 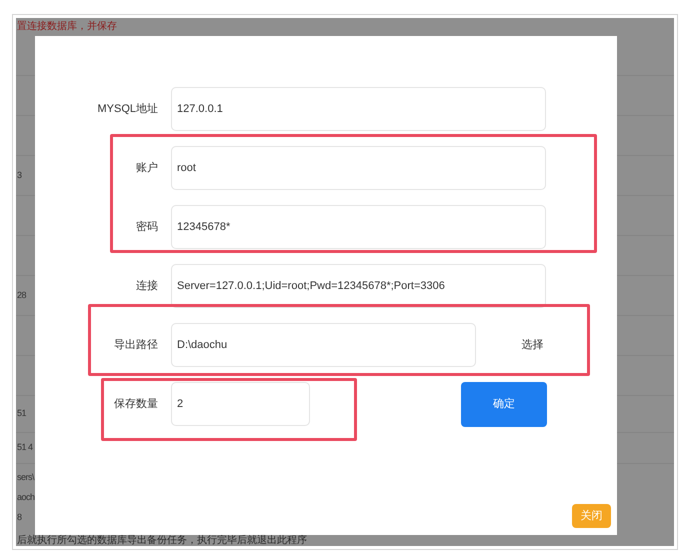 What do you see at coordinates (25, 477) in the screenshot?
I see `path-text: sers\` at bounding box center [25, 477].